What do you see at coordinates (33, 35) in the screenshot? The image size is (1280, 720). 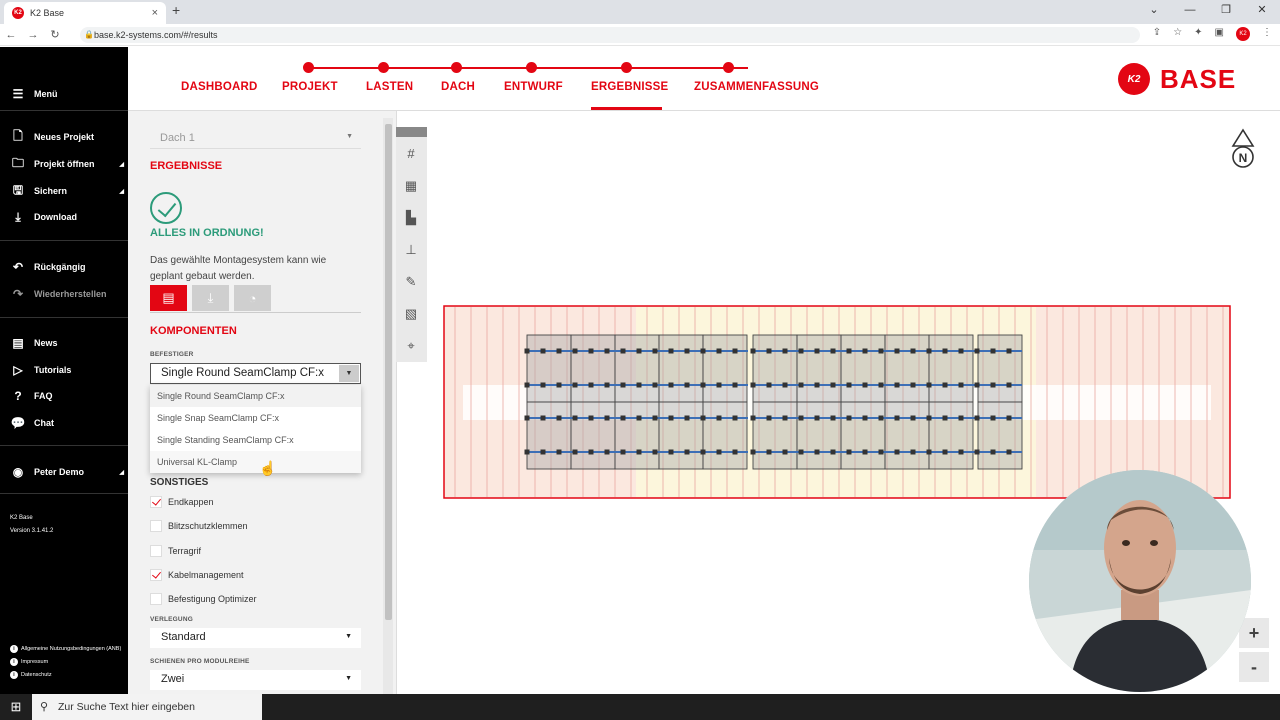 I see `forward-icon: →` at bounding box center [33, 35].